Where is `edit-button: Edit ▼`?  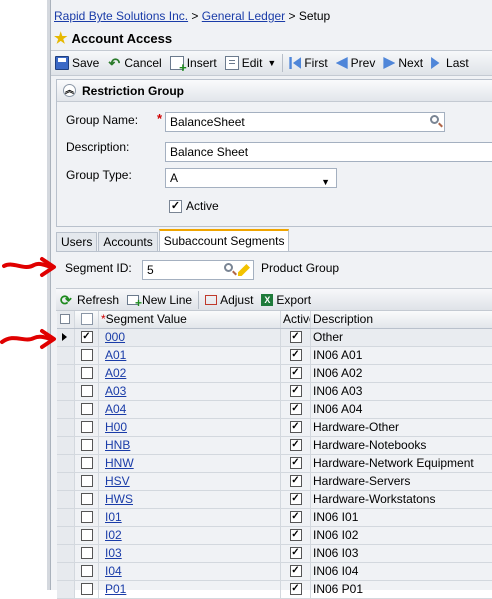 edit-button: Edit ▼ is located at coordinates (251, 63).